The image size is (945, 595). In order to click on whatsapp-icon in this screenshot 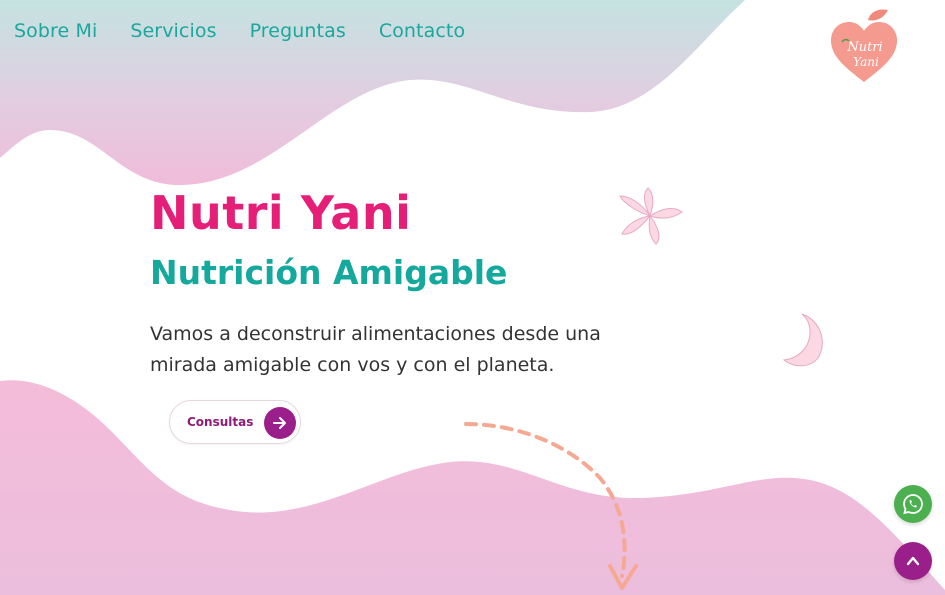, I will do `click(913, 504)`.